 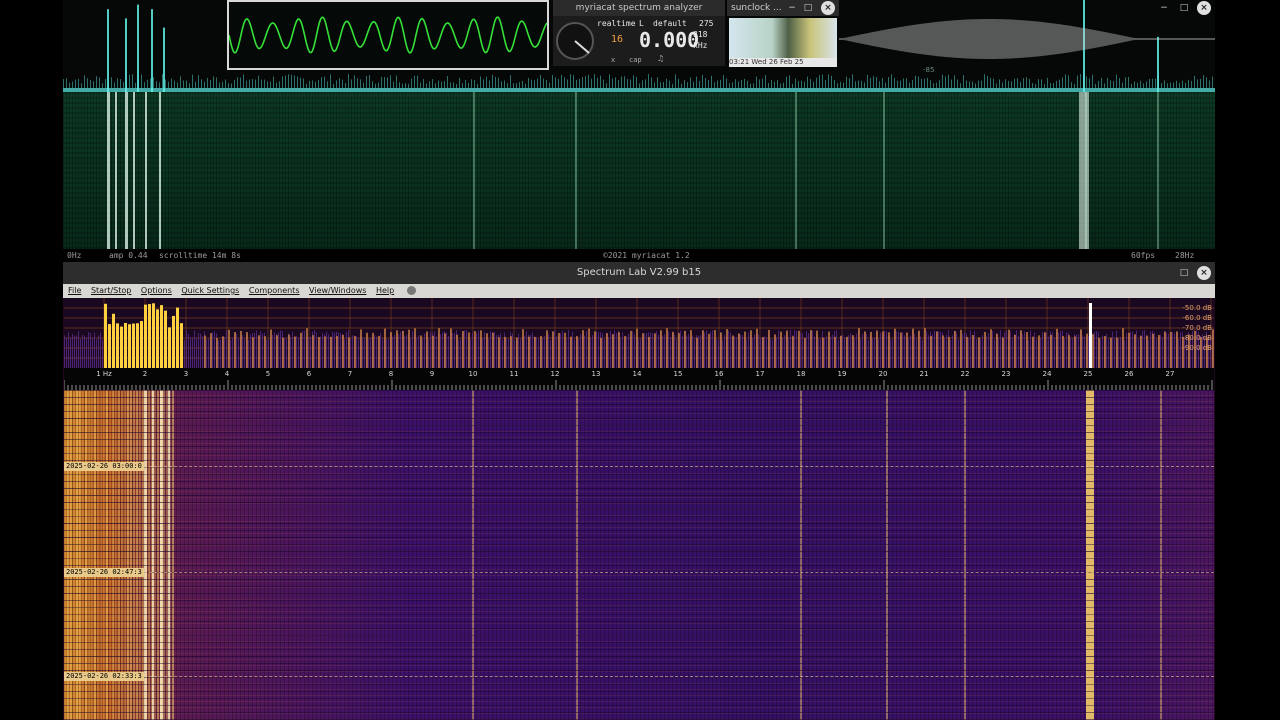 I want to click on menu-options: Options, so click(x=156, y=291).